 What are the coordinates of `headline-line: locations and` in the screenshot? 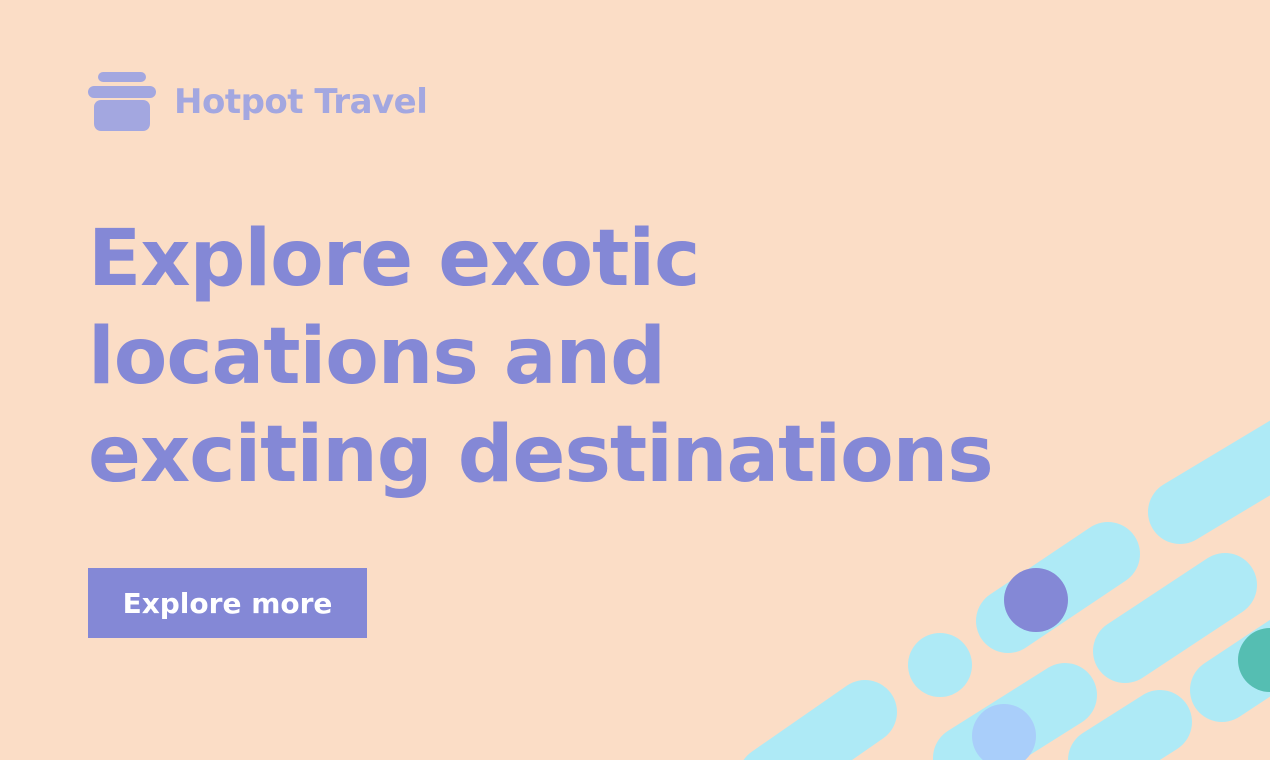 It's located at (377, 357).